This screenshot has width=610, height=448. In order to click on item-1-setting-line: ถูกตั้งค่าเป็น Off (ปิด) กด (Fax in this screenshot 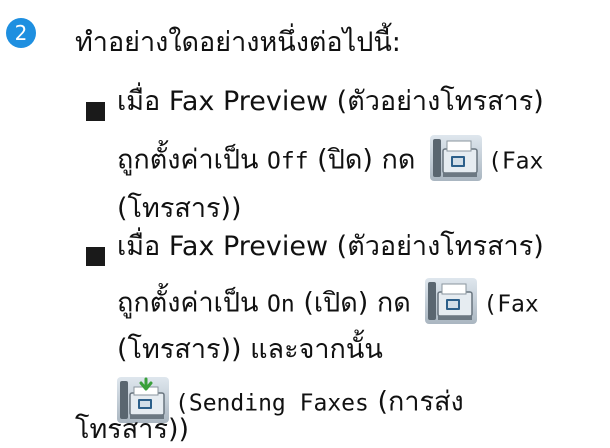, I will do `click(330, 159)`.